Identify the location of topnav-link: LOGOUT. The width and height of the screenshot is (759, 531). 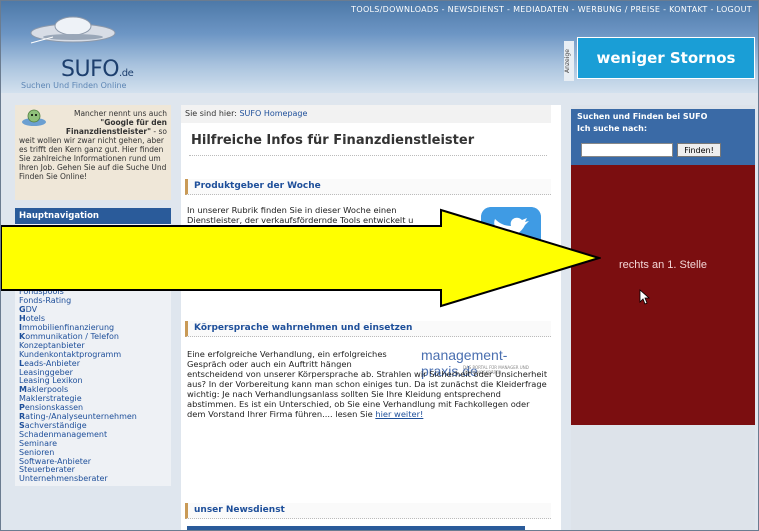
(734, 9).